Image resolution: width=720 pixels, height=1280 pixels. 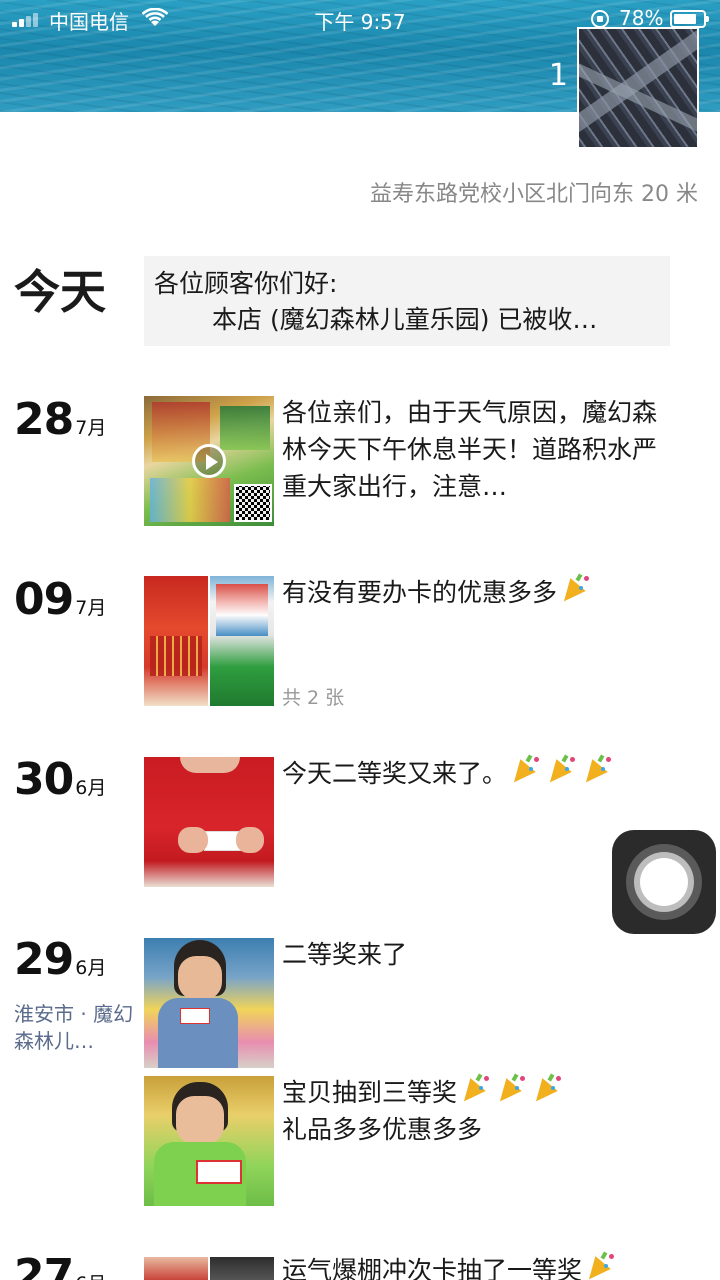 What do you see at coordinates (60, 292) in the screenshot?
I see `date-today: 今天` at bounding box center [60, 292].